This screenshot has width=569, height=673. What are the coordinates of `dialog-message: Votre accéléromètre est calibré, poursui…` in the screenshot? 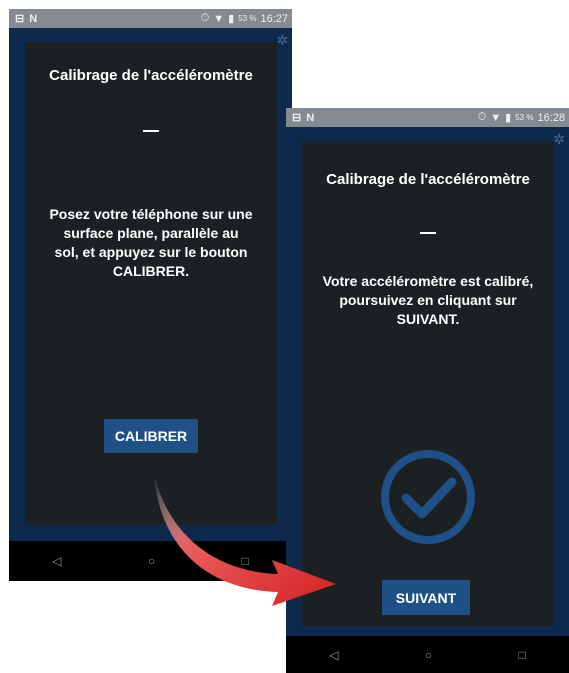 It's located at (428, 300).